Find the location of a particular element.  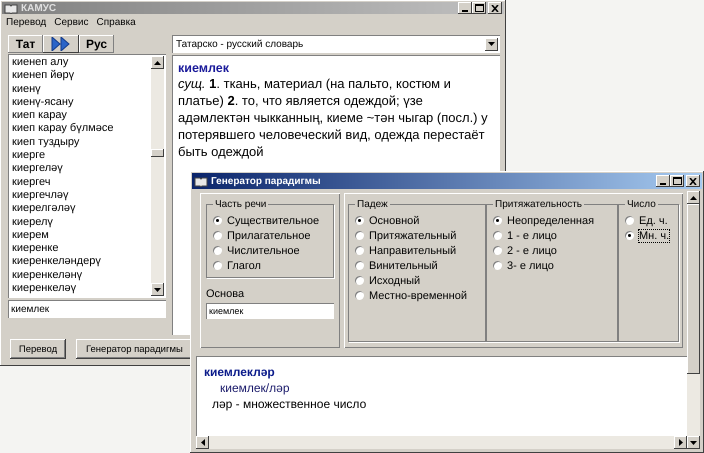

result-line: киемлек/ләр is located at coordinates (254, 388).